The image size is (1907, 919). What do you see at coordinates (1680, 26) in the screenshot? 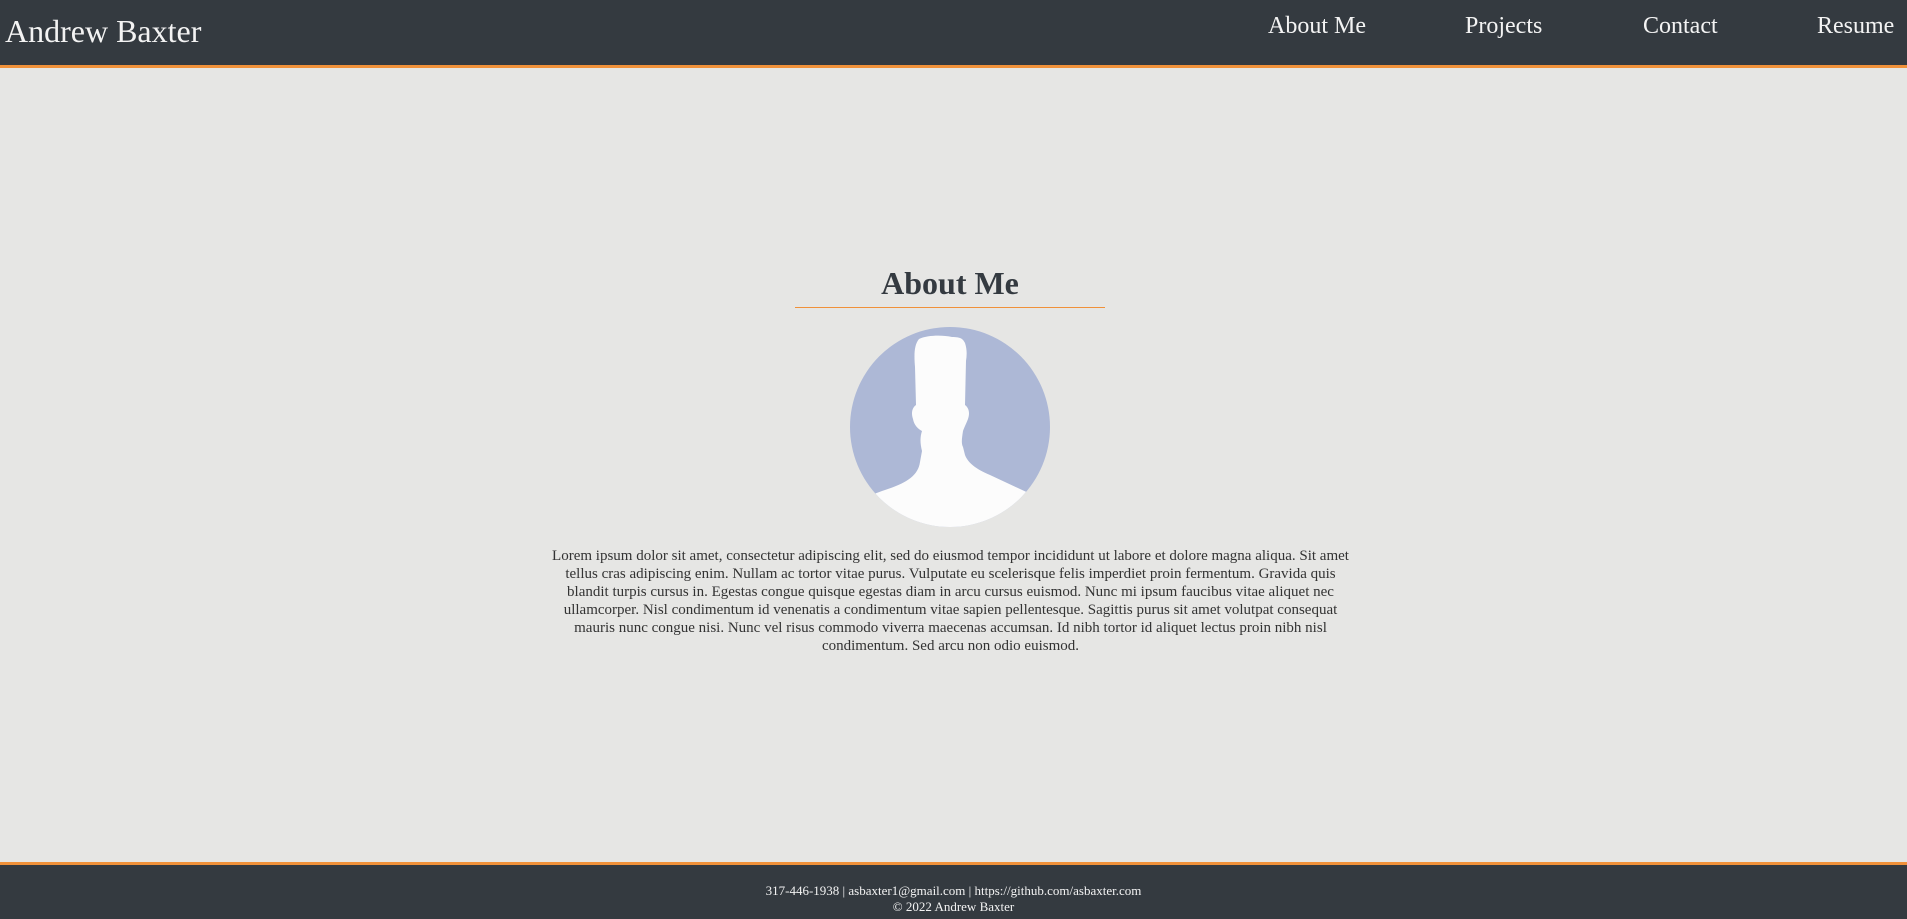
I see `nav-link-contact: Contact` at bounding box center [1680, 26].